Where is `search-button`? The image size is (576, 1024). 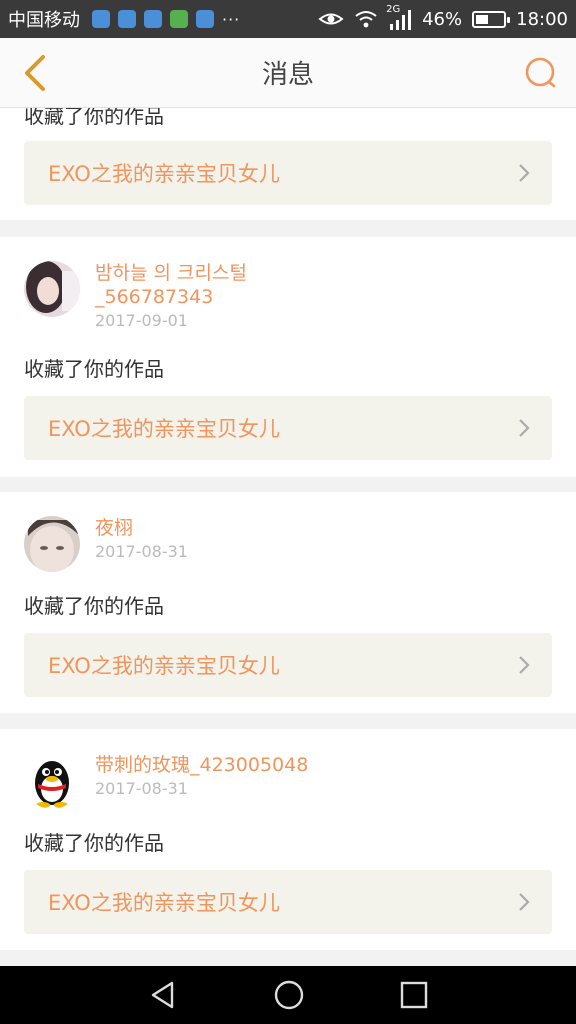
search-button is located at coordinates (541, 73).